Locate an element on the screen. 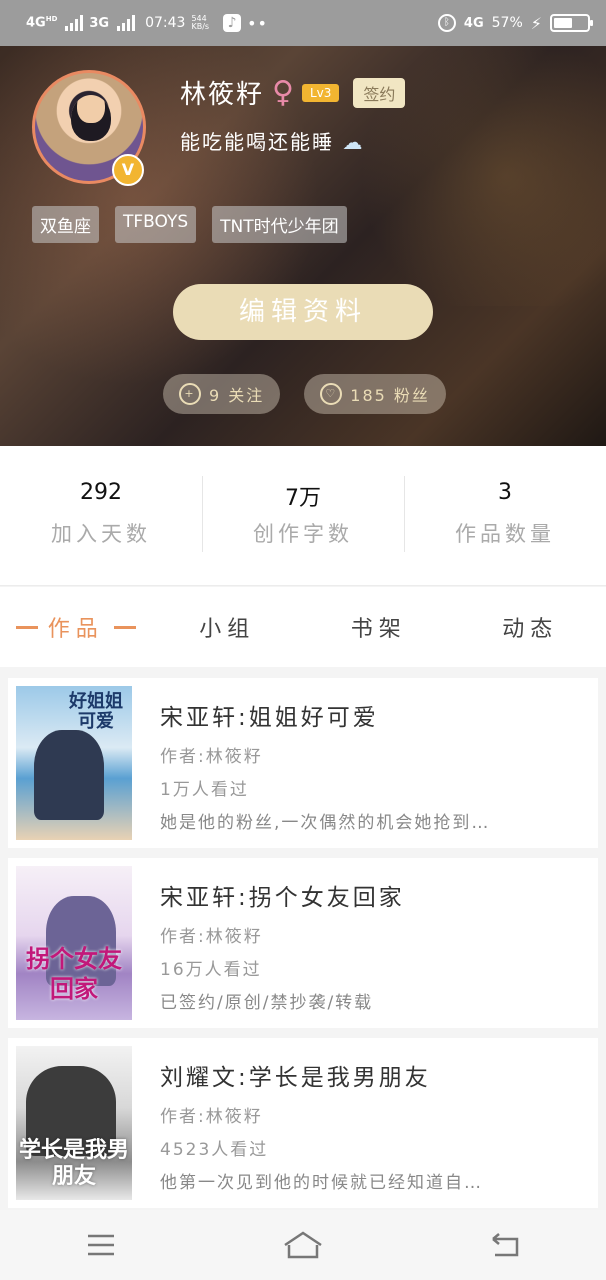 Image resolution: width=606 pixels, height=1280 pixels. stat-days-joined: 292 加入天数 is located at coordinates (101, 516).